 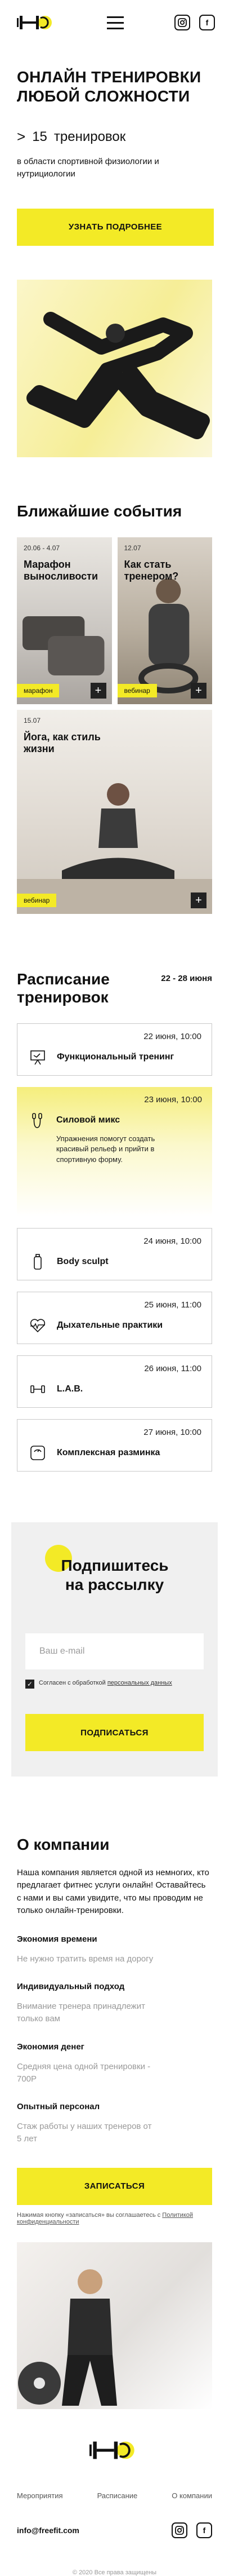 I want to click on footer-copyright: © 2020 Все права защищены, so click(x=115, y=2572).